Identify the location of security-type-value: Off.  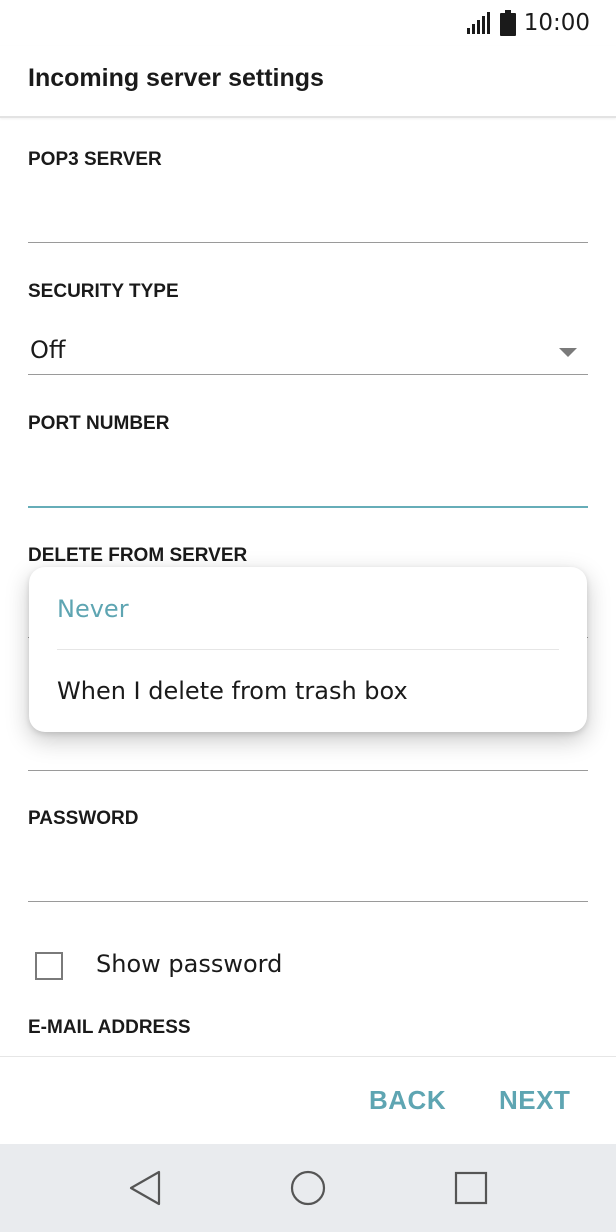
(48, 350).